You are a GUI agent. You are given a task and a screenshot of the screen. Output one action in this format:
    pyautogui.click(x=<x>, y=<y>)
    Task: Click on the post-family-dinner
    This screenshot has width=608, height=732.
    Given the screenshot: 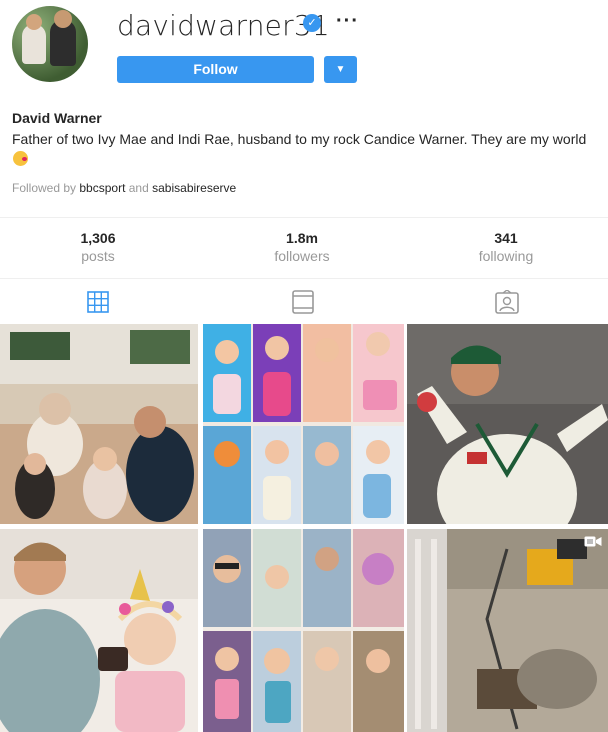 What is the action you would take?
    pyautogui.click(x=99, y=424)
    